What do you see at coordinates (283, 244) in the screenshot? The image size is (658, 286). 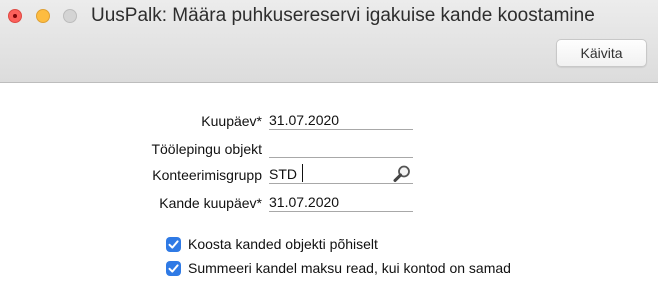 I see `by-object-label: Koosta kanded objekti põhiselt` at bounding box center [283, 244].